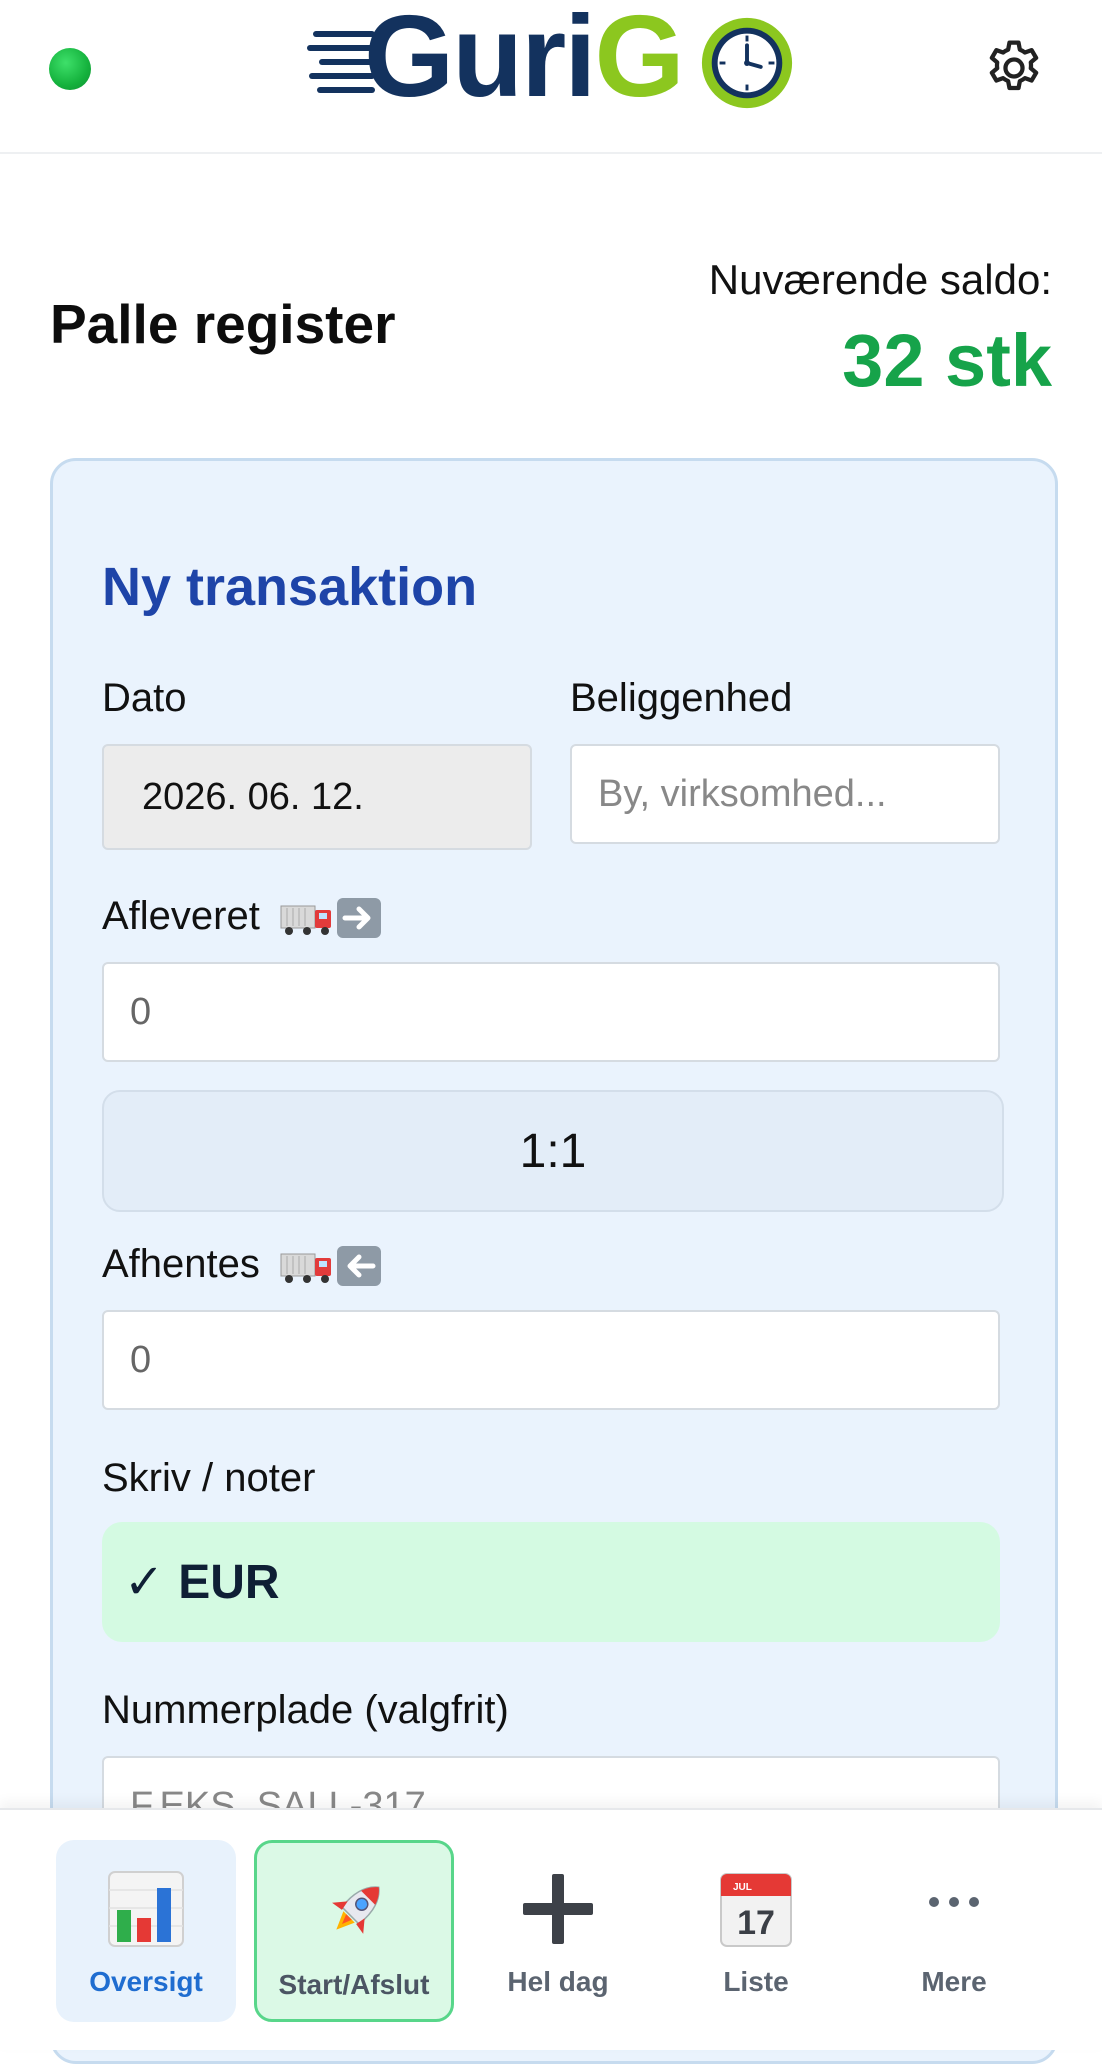 This screenshot has height=2064, width=1102. I want to click on pickup-input: 0, so click(551, 1360).